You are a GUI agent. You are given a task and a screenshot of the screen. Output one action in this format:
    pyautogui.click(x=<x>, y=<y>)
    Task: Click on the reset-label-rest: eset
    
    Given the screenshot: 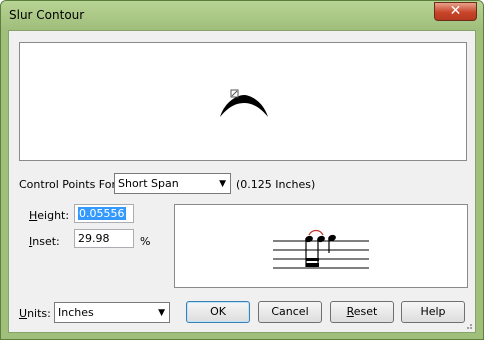 What is the action you would take?
    pyautogui.click(x=365, y=311)
    